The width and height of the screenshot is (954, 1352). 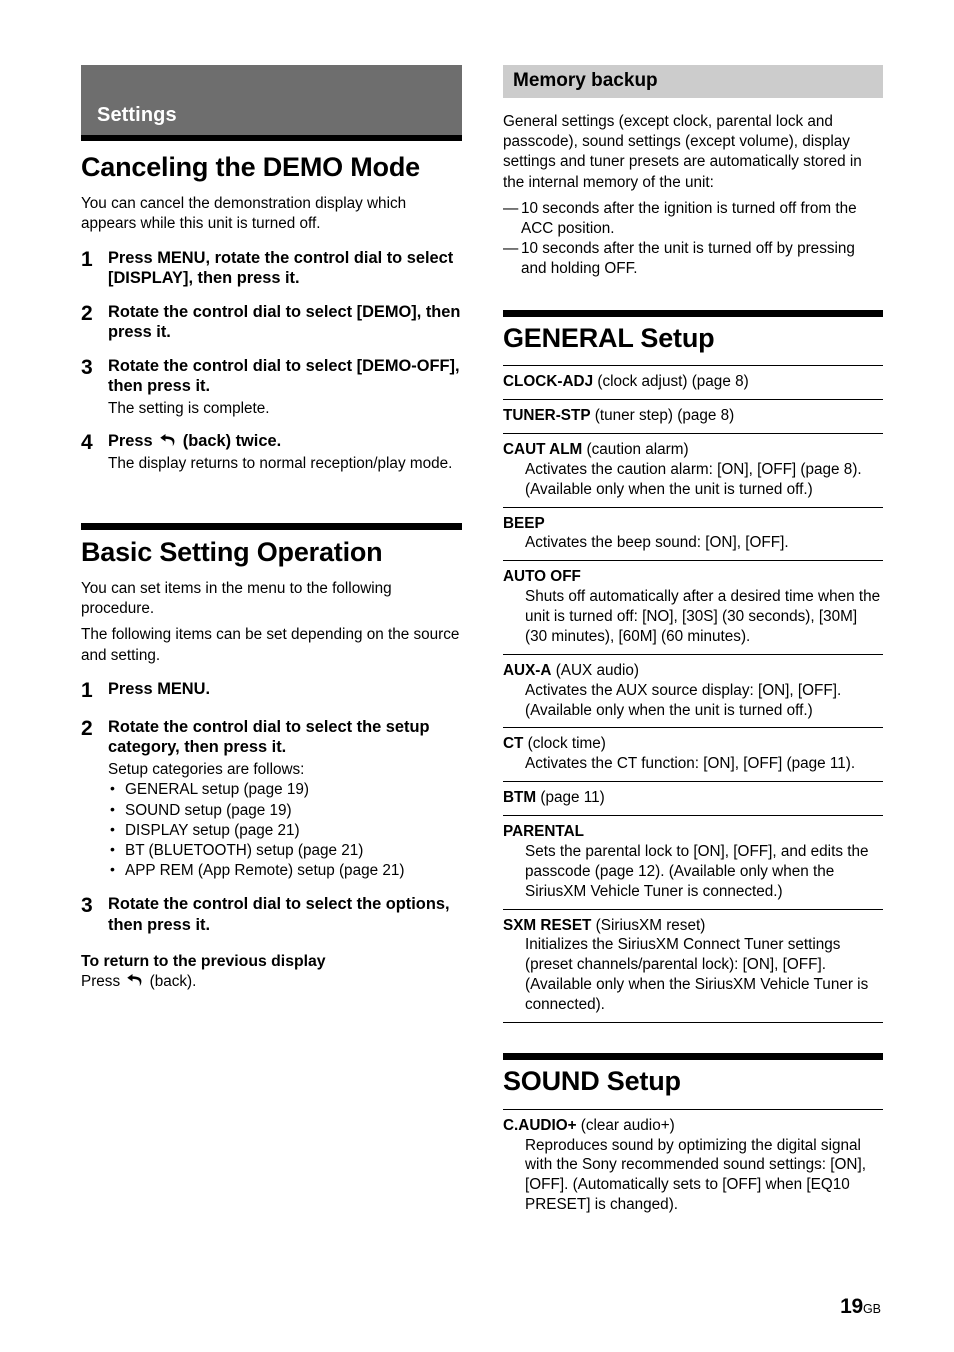 I want to click on setup-term-name: AUX-A, so click(x=527, y=670).